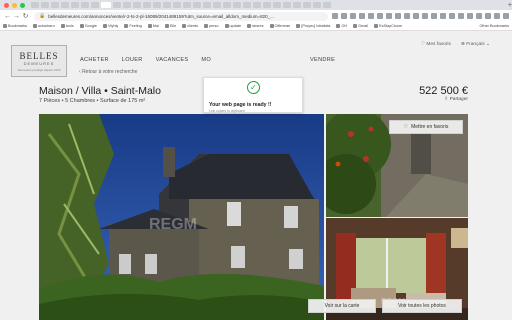 The image size is (512, 320). Describe the element at coordinates (190, 26) in the screenshot. I see `bookmark-item: clients` at that location.